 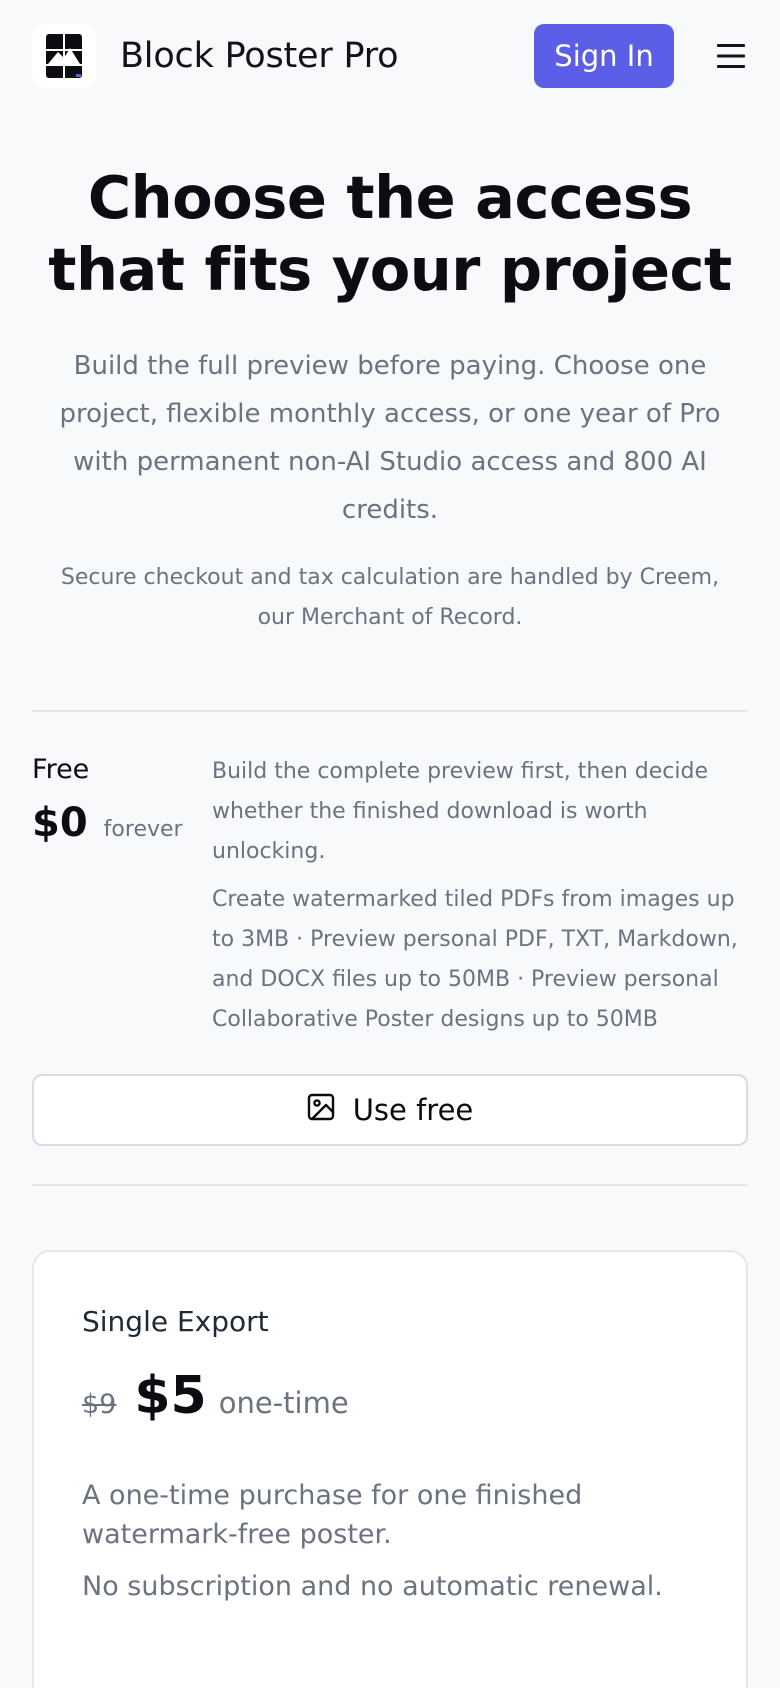 What do you see at coordinates (60, 823) in the screenshot?
I see `free-plan-price: $0` at bounding box center [60, 823].